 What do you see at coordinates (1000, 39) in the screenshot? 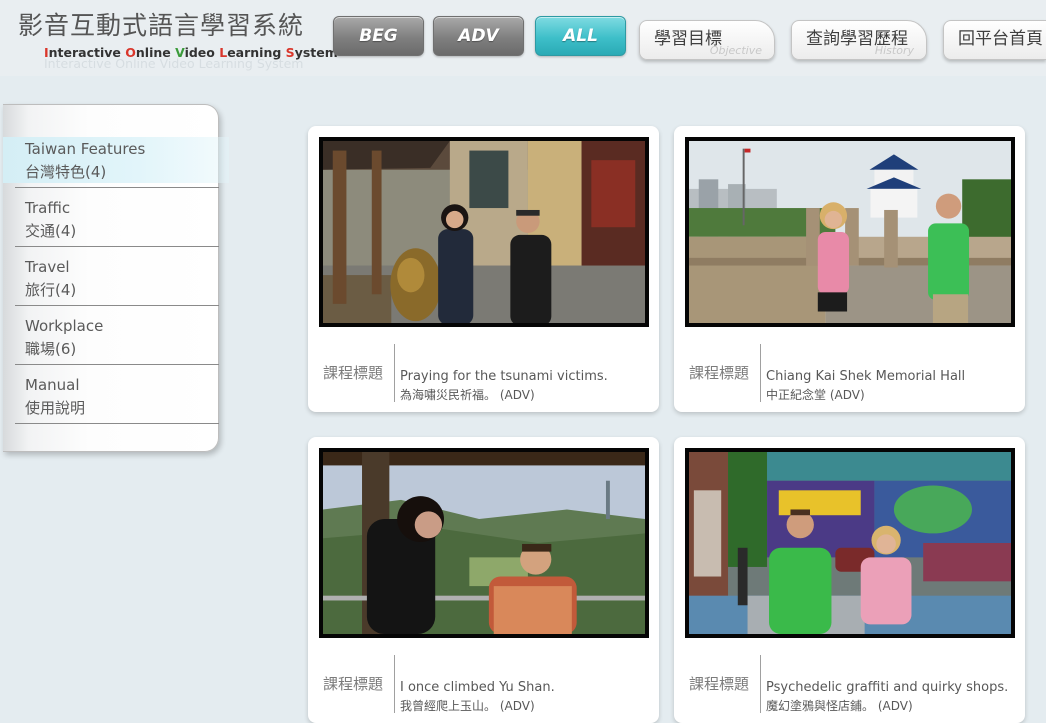
I see `tab-platform-home-label: 回平台首頁` at bounding box center [1000, 39].